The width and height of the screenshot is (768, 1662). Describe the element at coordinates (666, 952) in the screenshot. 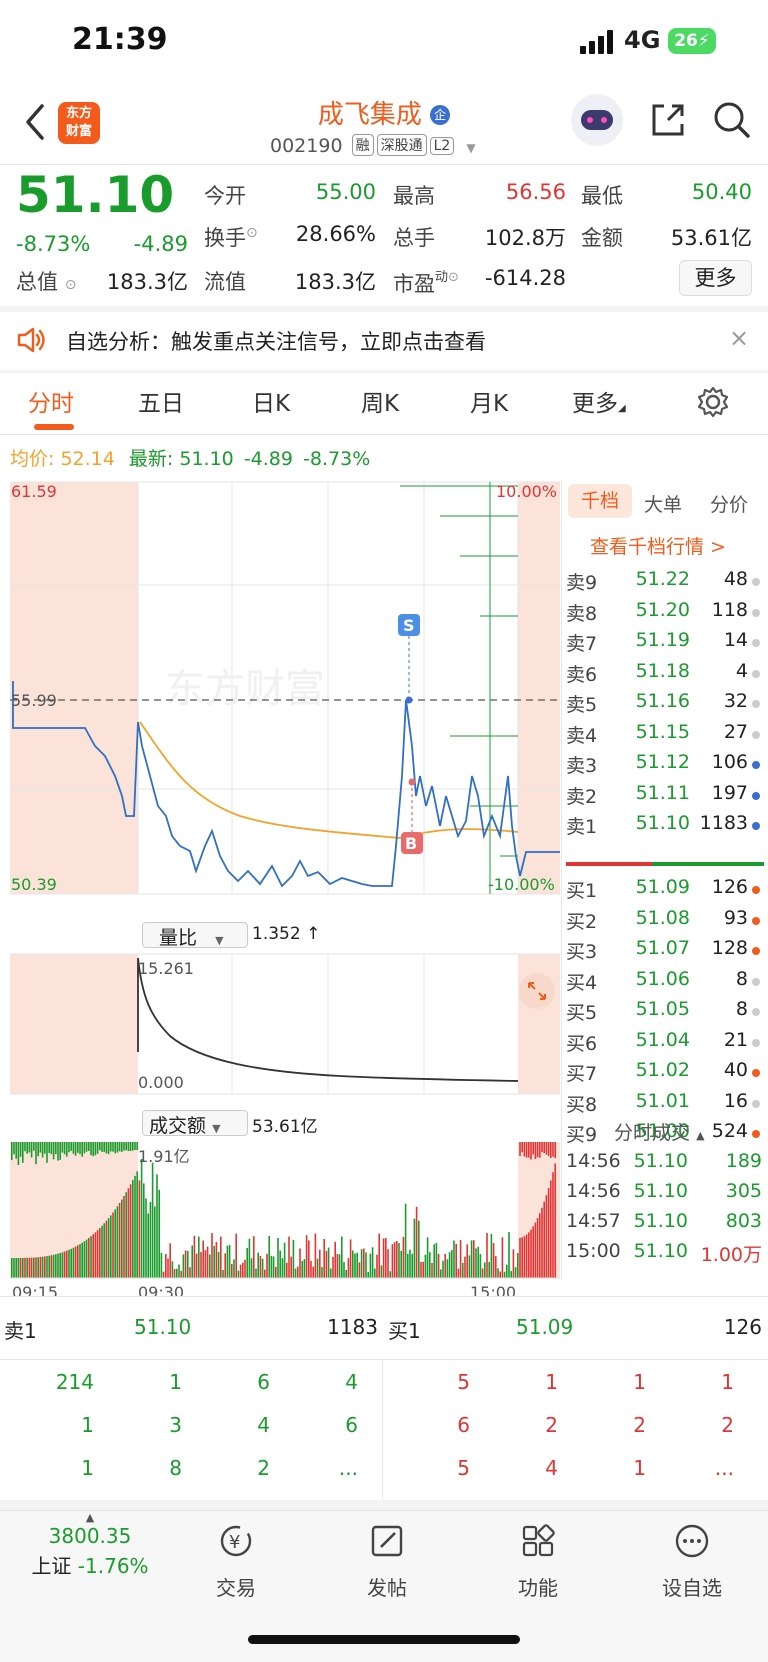

I see `bid-row: 买3 51.07 128` at that location.